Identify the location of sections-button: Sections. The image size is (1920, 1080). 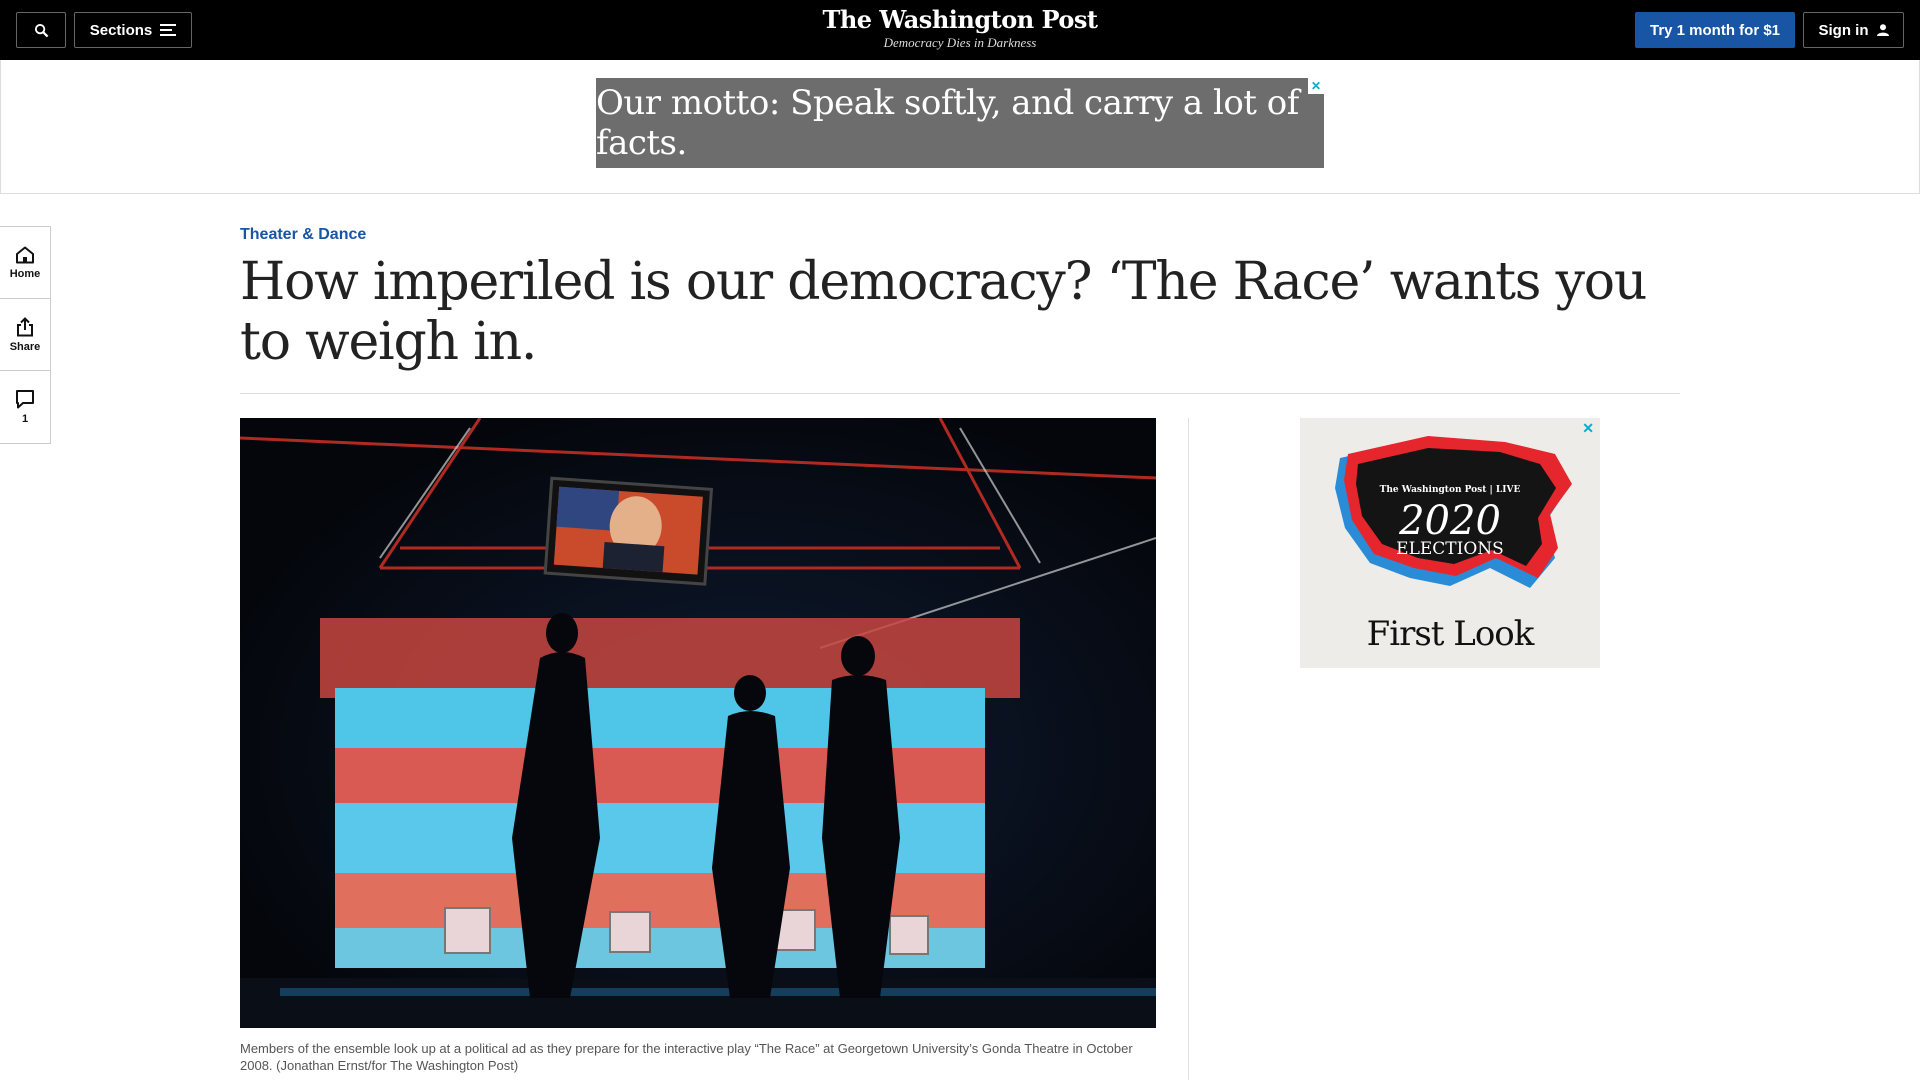
(133, 30).